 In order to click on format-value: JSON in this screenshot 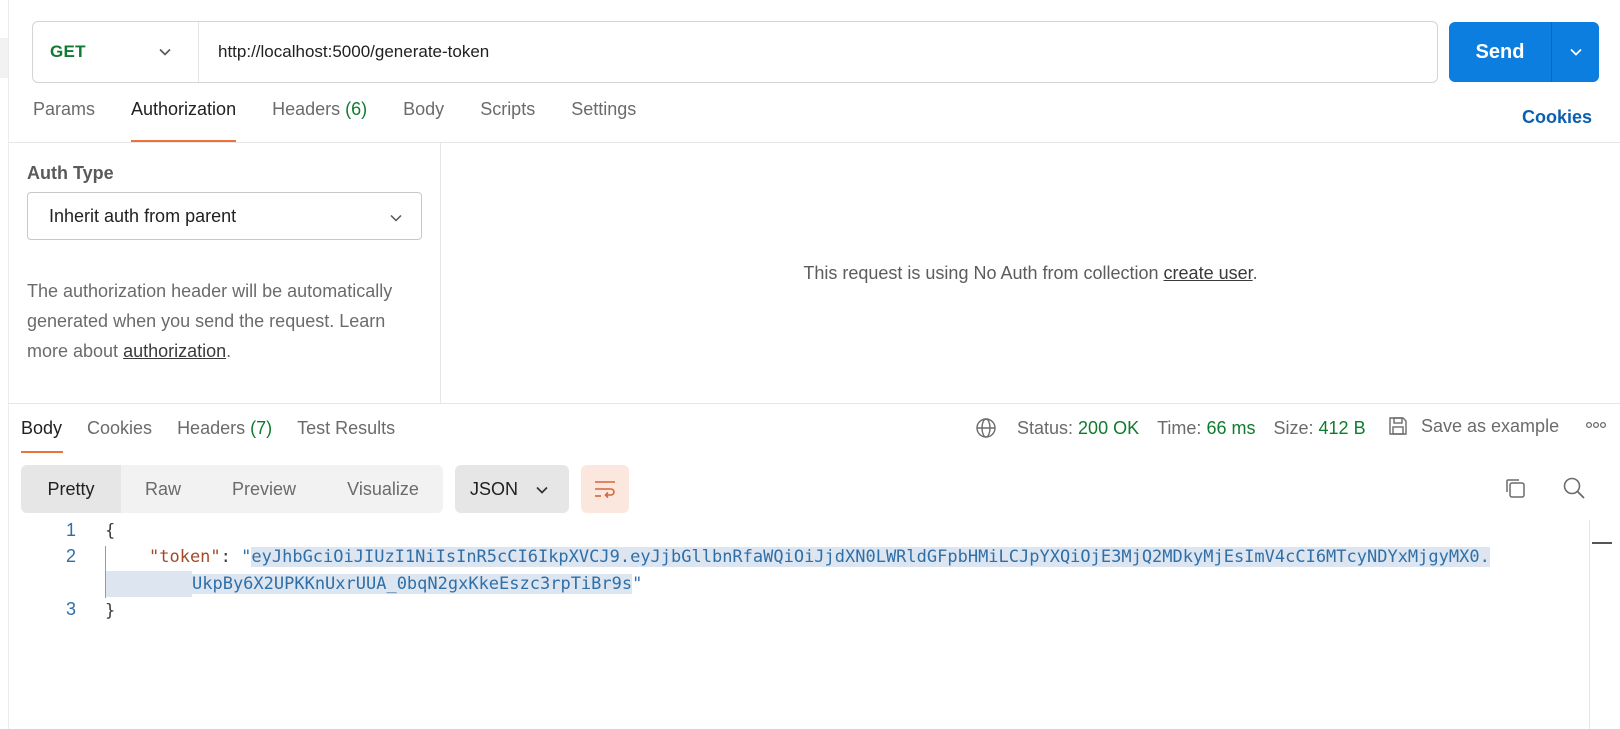, I will do `click(494, 488)`.